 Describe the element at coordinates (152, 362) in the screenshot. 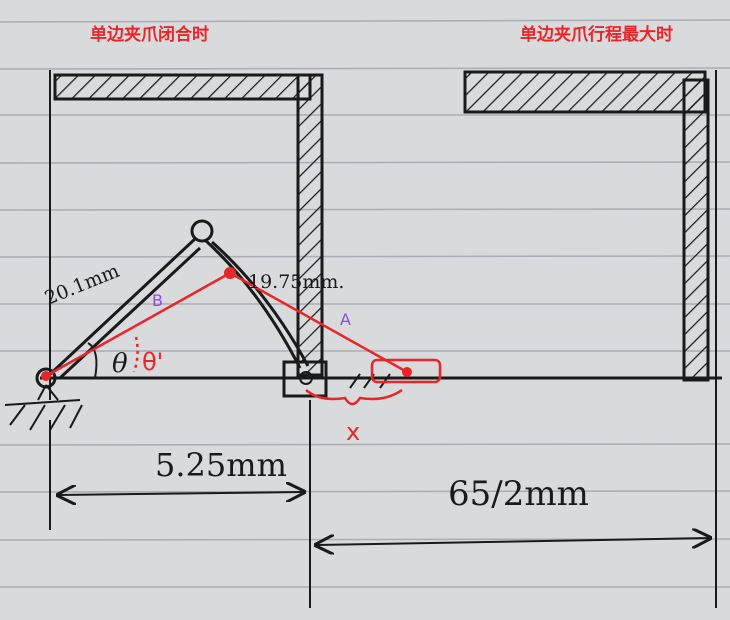

I see `theta-prime-label: θ'` at that location.